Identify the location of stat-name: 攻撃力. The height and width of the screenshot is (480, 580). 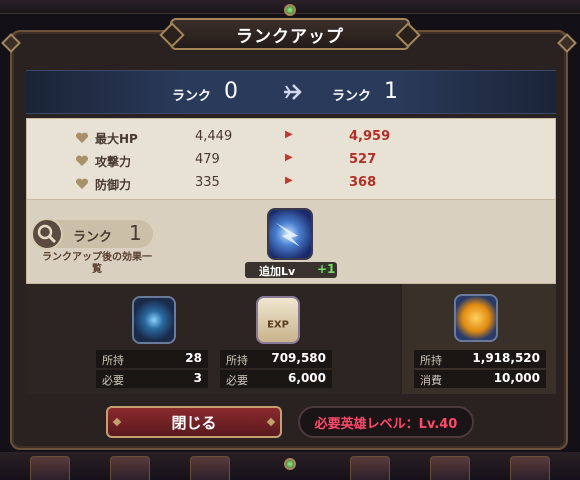
(113, 162).